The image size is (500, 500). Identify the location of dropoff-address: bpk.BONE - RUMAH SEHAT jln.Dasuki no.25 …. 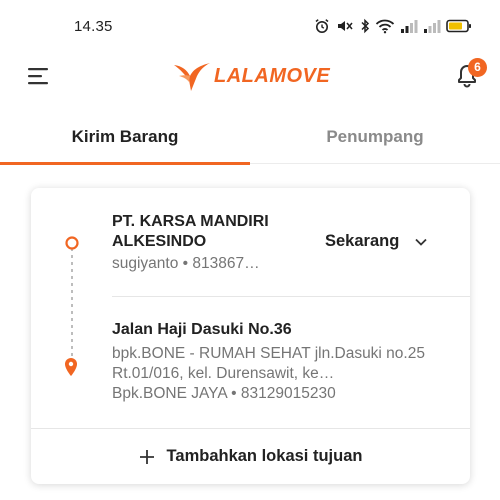
(268, 363).